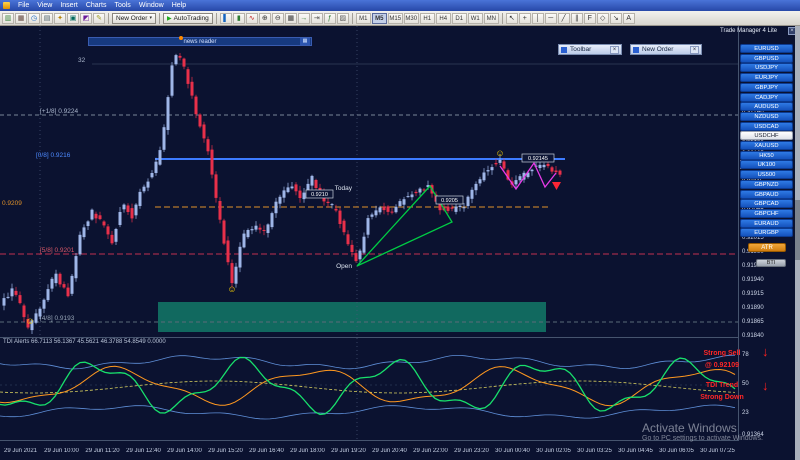 The width and height of the screenshot is (800, 460). I want to click on menu-help: Help, so click(179, 5).